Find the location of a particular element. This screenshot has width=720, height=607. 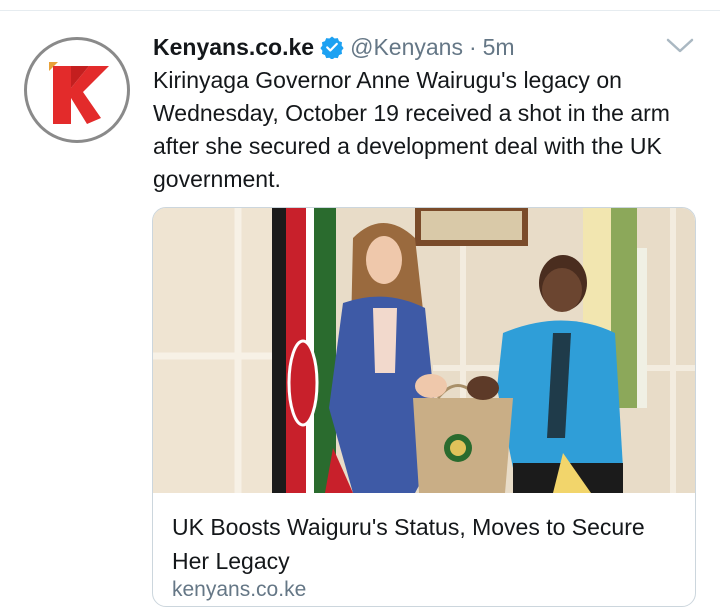

chevron-down-icon is located at coordinates (680, 46).